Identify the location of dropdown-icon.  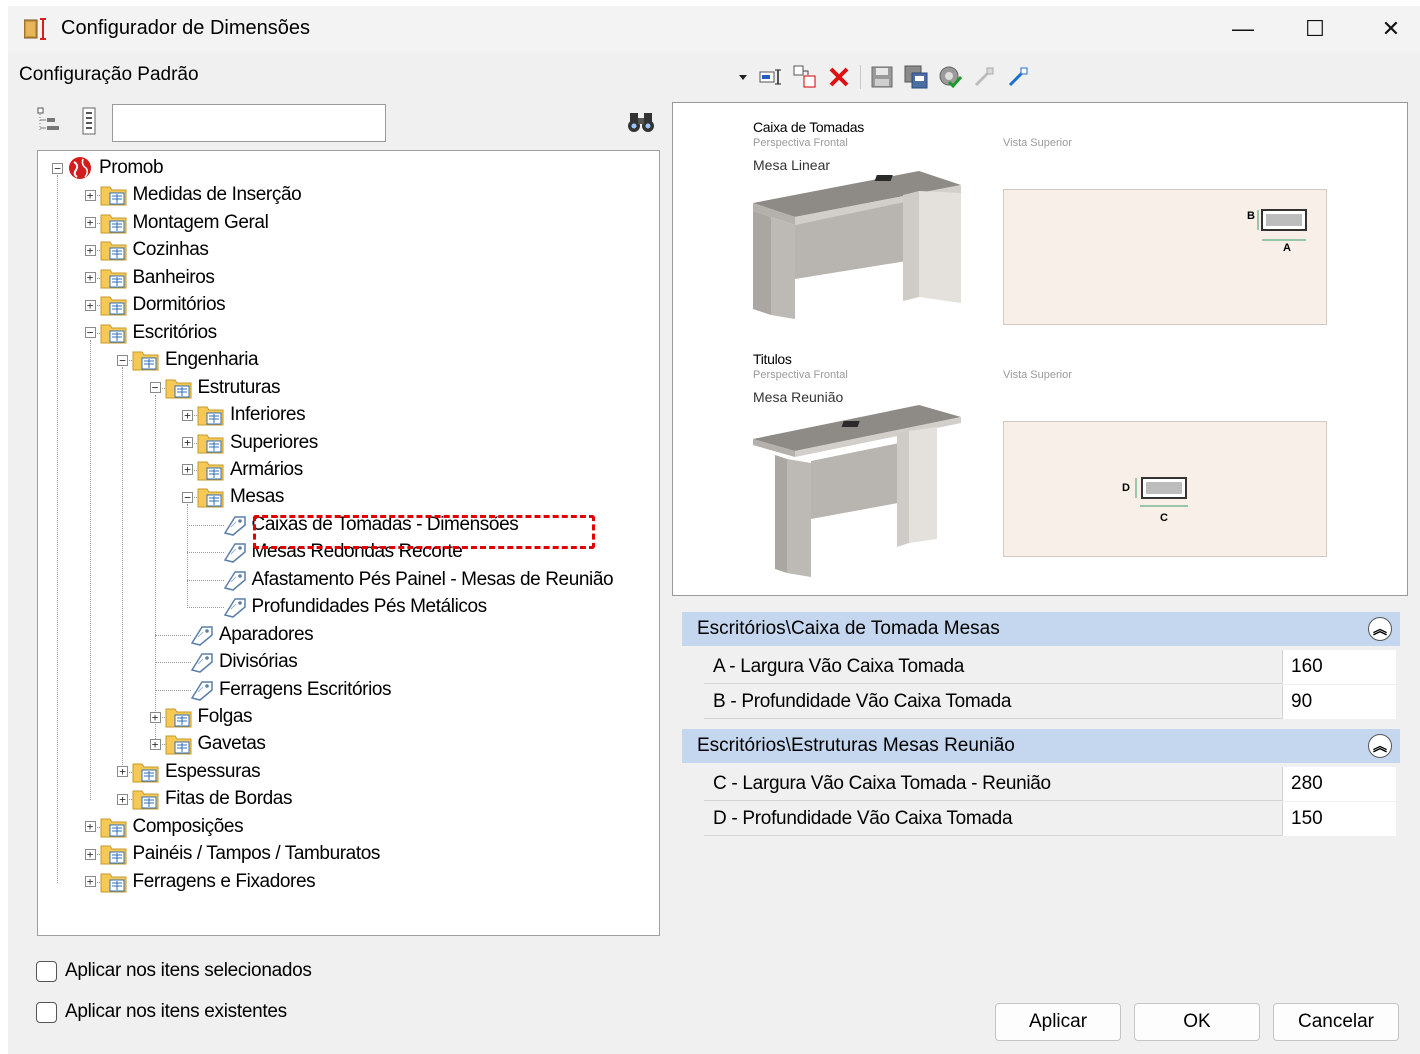
(743, 77).